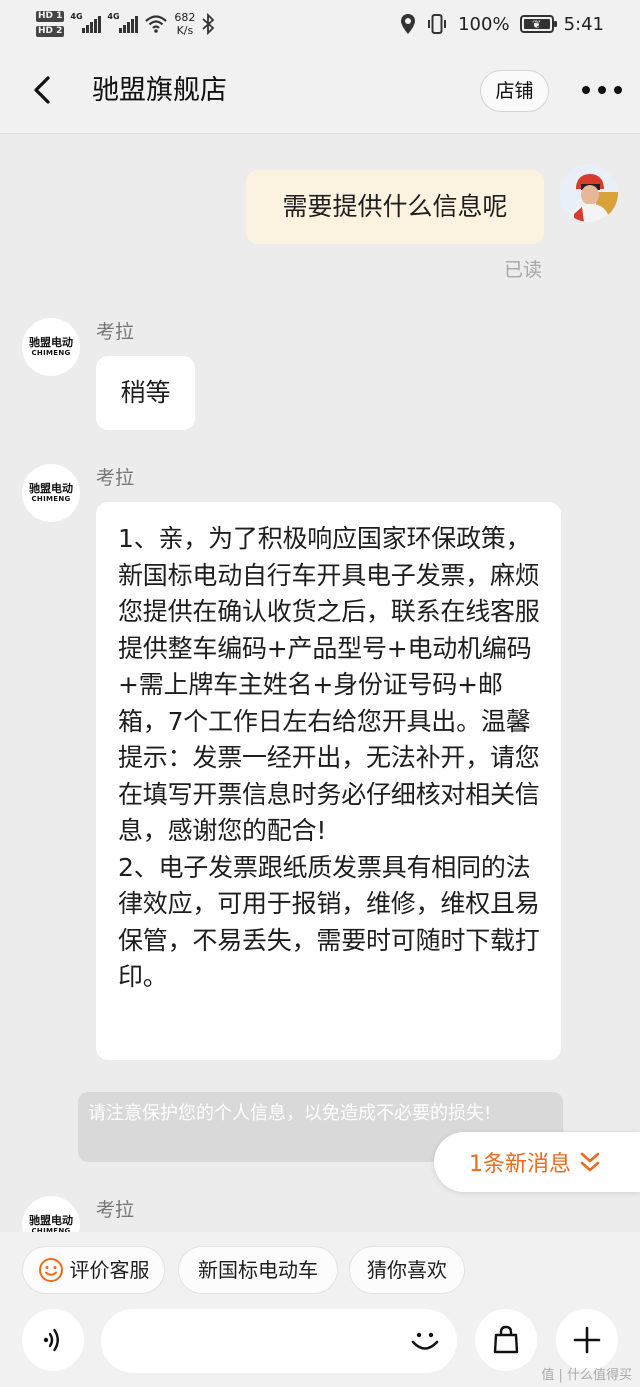 The image size is (640, 1387). Describe the element at coordinates (113, 16) in the screenshot. I see `net2-label: 4G` at that location.